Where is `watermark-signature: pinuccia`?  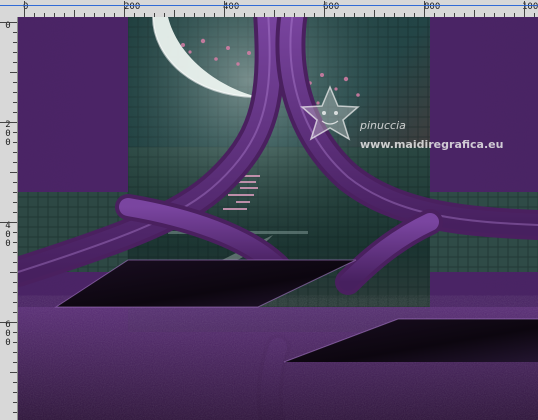 watermark-signature: pinuccia is located at coordinates (382, 125).